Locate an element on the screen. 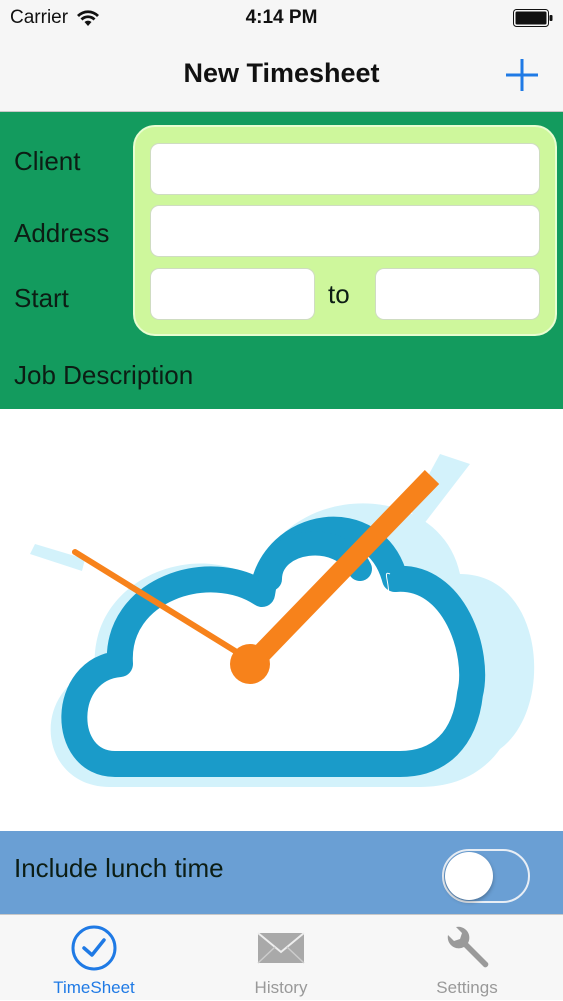 The height and width of the screenshot is (1001, 563). status-bar: Carrier 4:14 PM is located at coordinates (281, 20).